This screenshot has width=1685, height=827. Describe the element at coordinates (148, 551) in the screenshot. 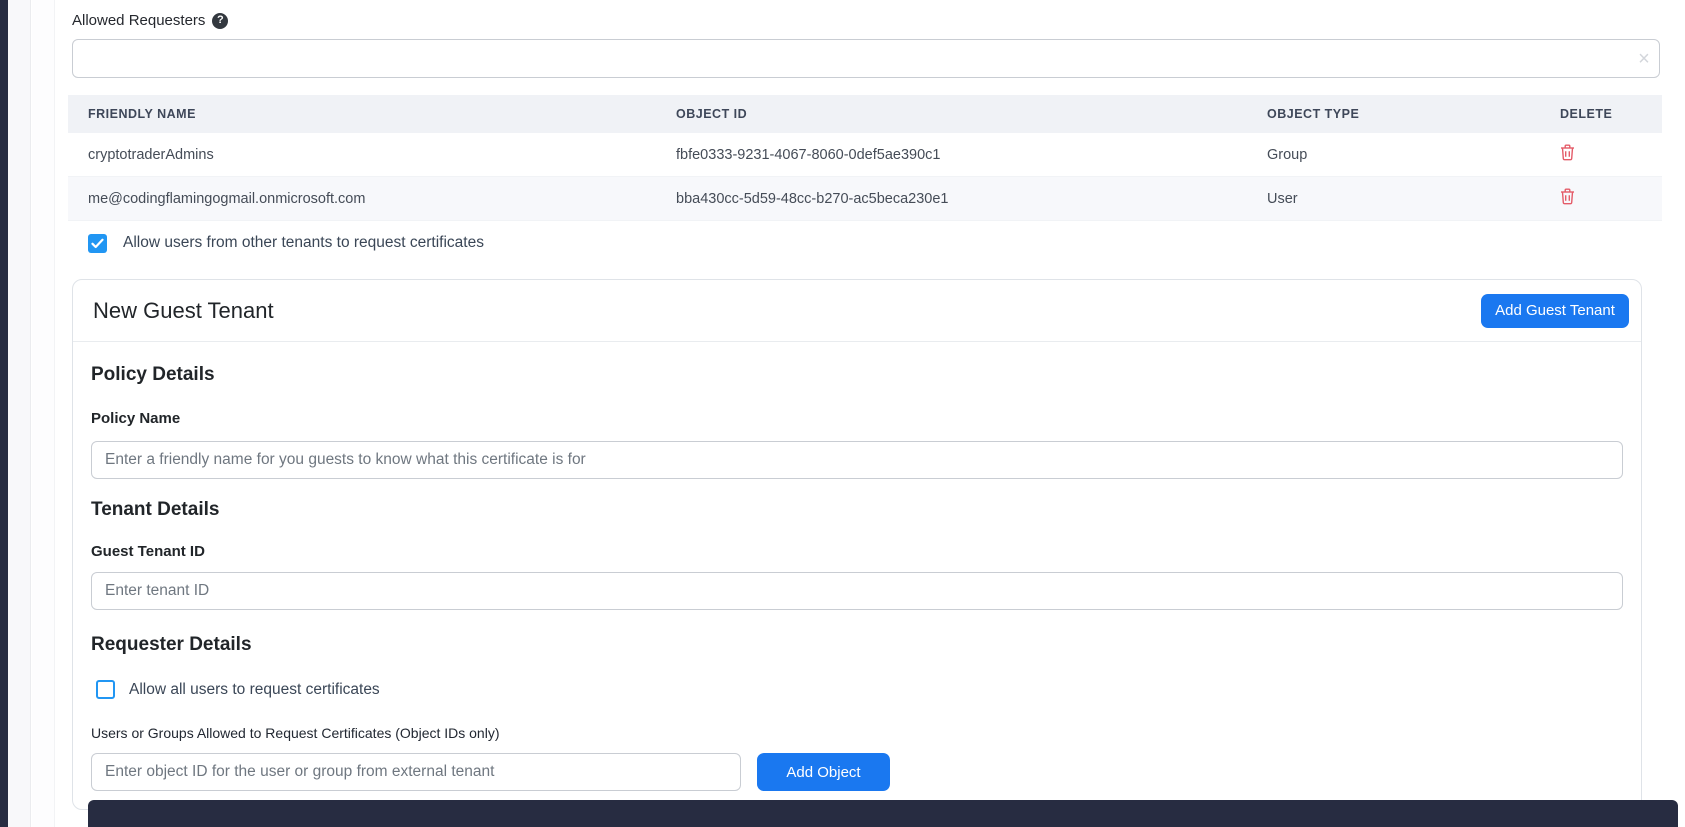

I see `guest-tenant-id-label: Guest Tenant ID` at that location.